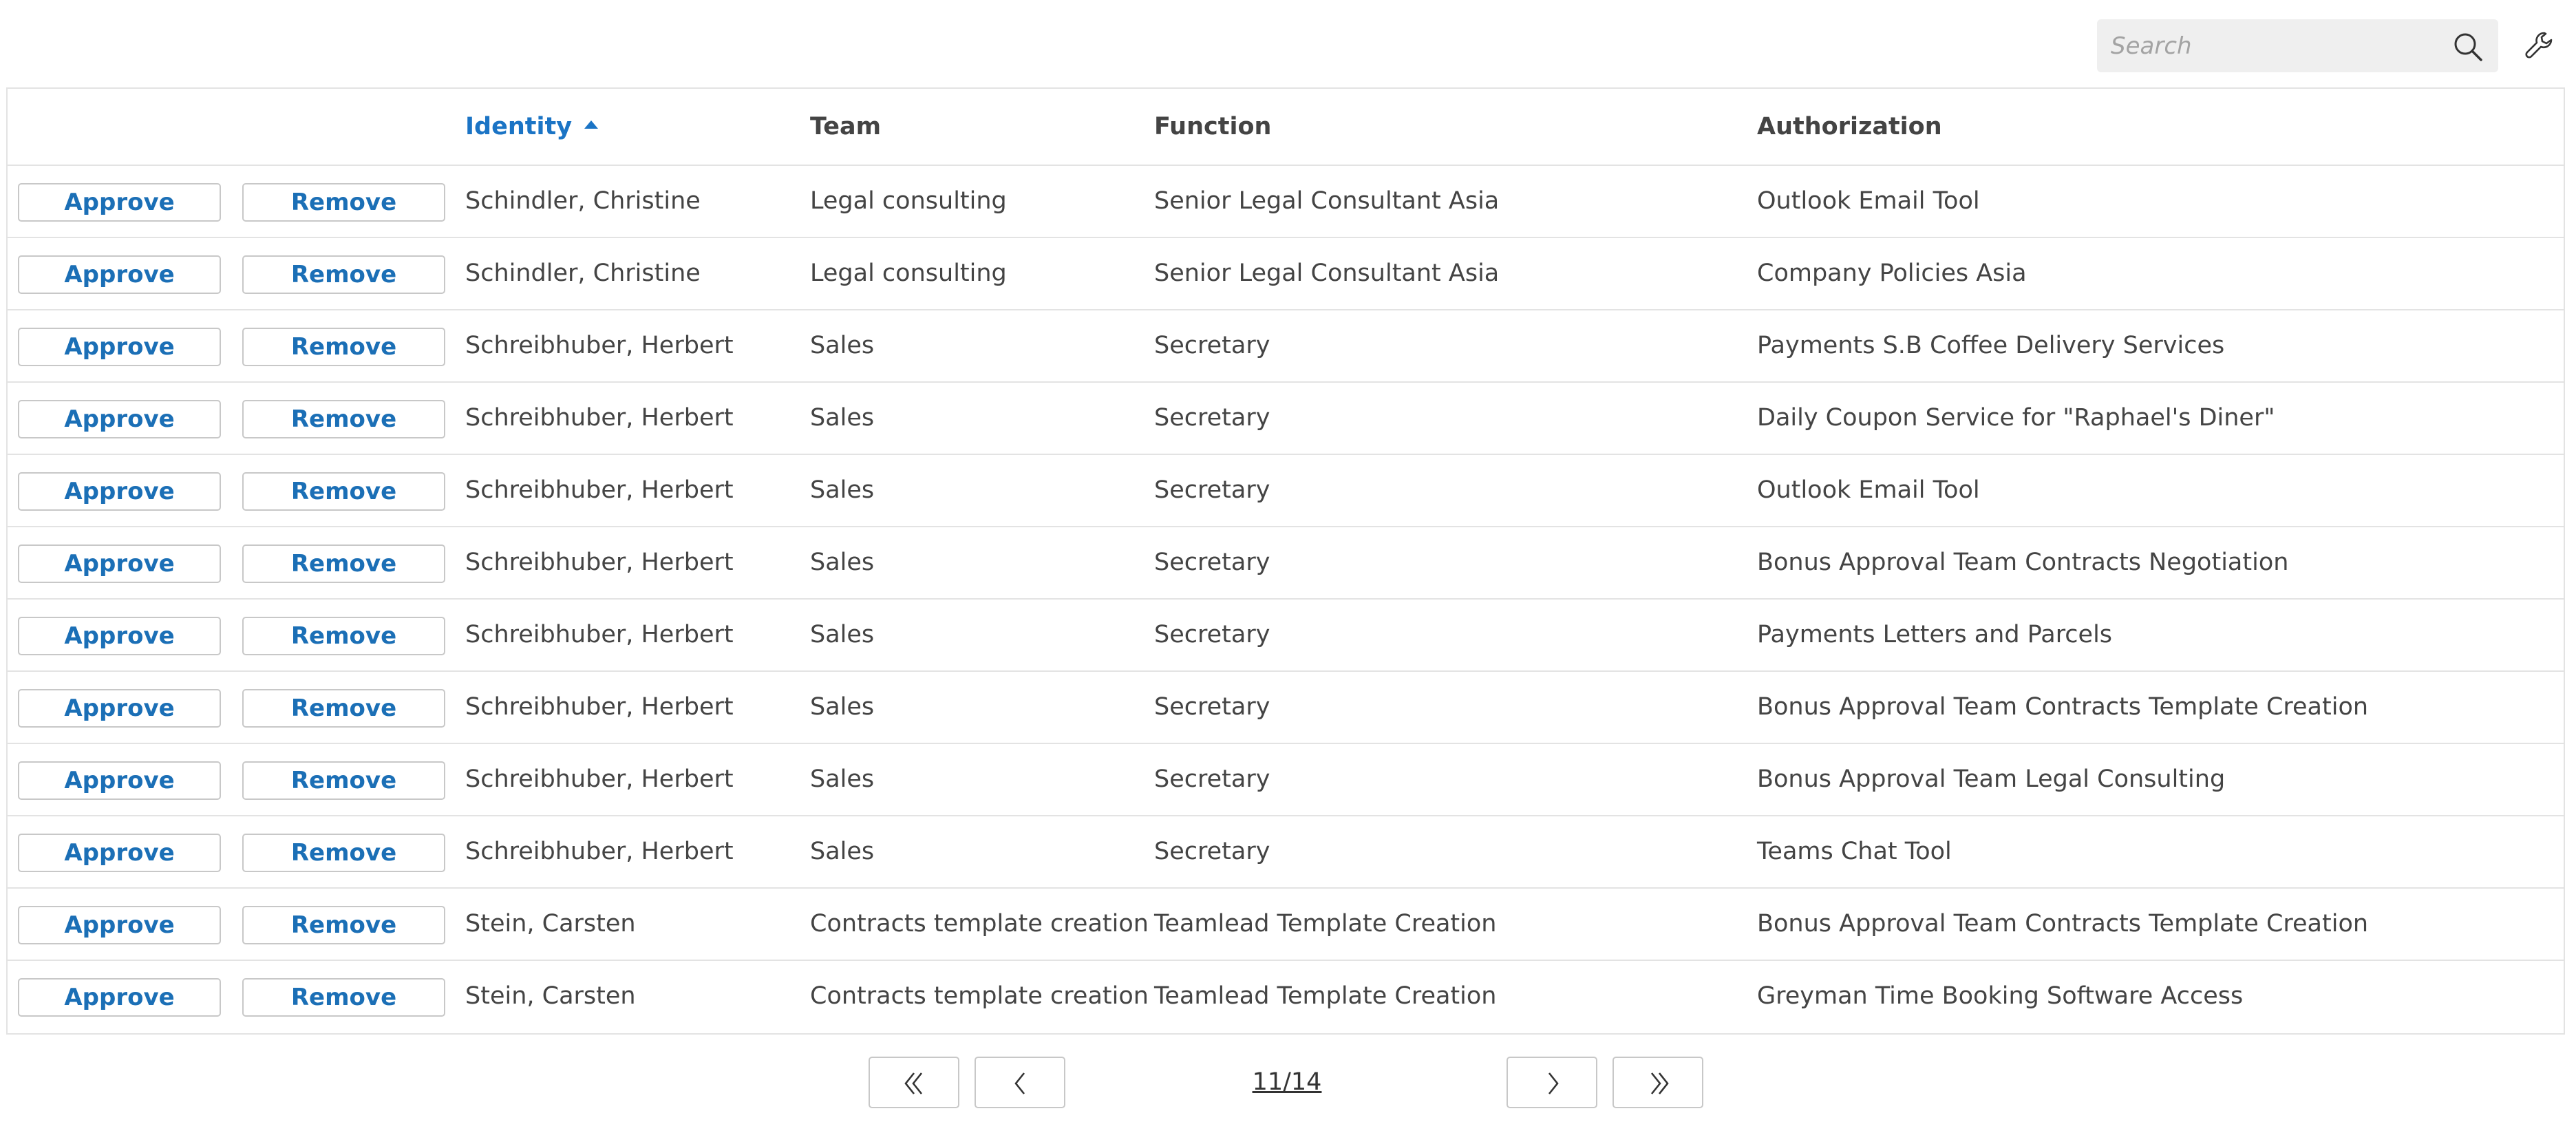  I want to click on previous-page-button, so click(1020, 1083).